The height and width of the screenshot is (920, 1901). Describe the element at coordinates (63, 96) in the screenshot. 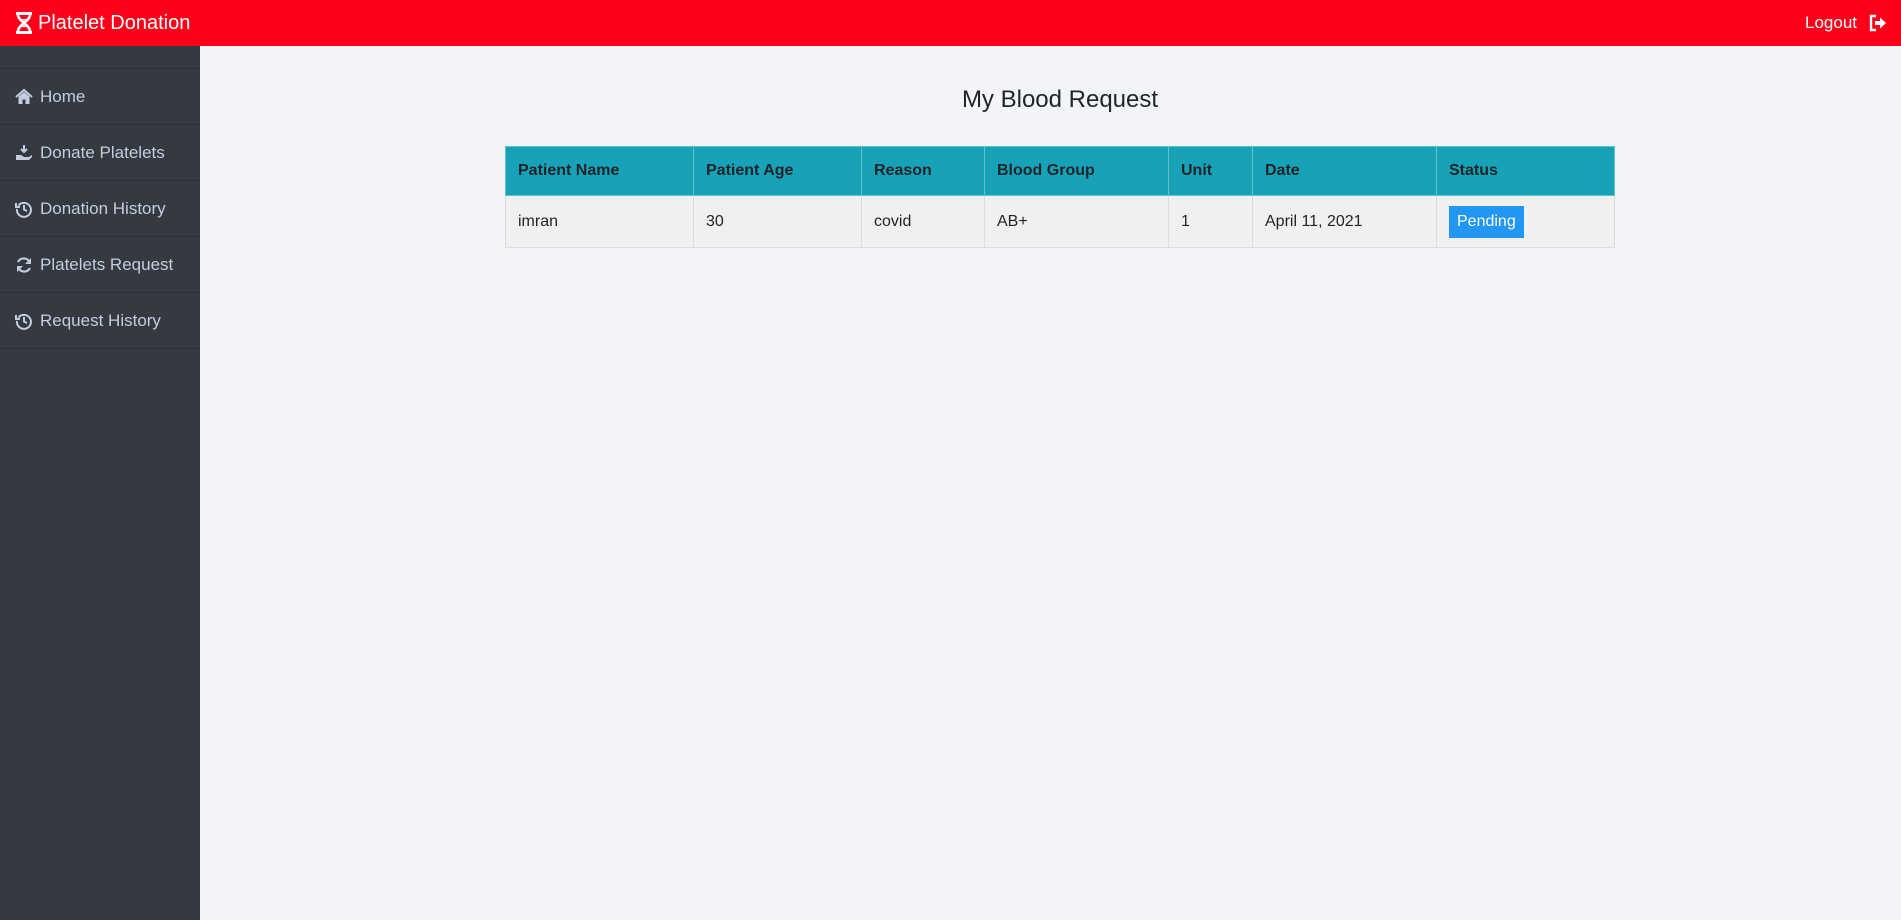

I see `sidebar-item-label: Home` at that location.